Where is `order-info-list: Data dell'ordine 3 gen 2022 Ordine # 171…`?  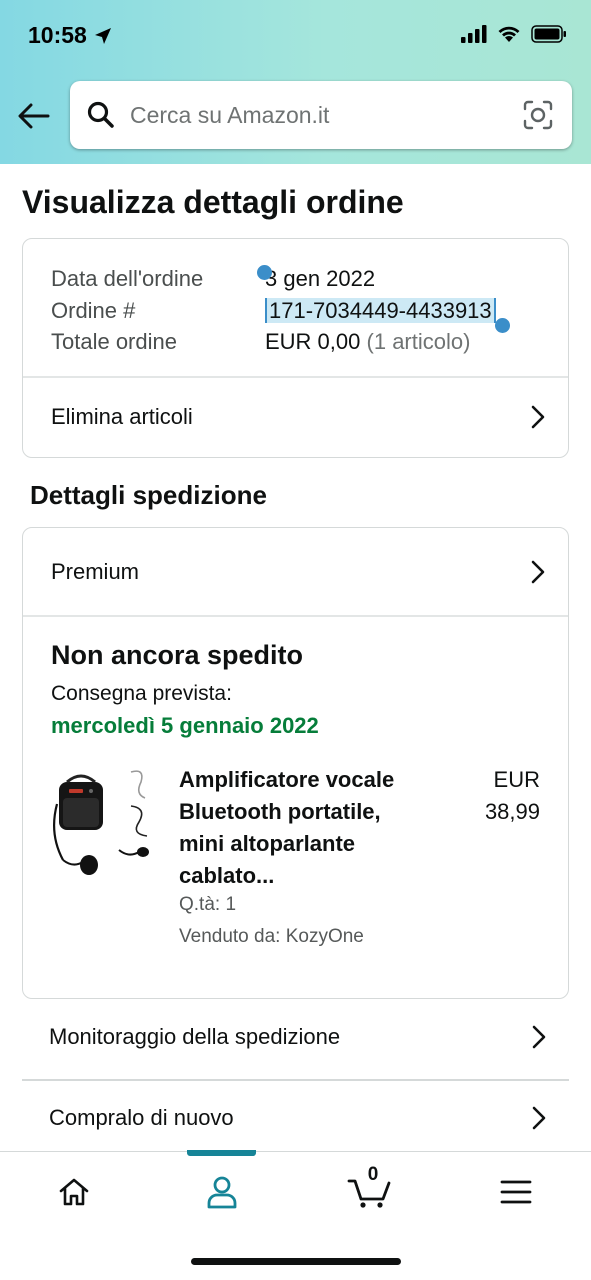 order-info-list: Data dell'ordine 3 gen 2022 Ordine # 171… is located at coordinates (280, 310).